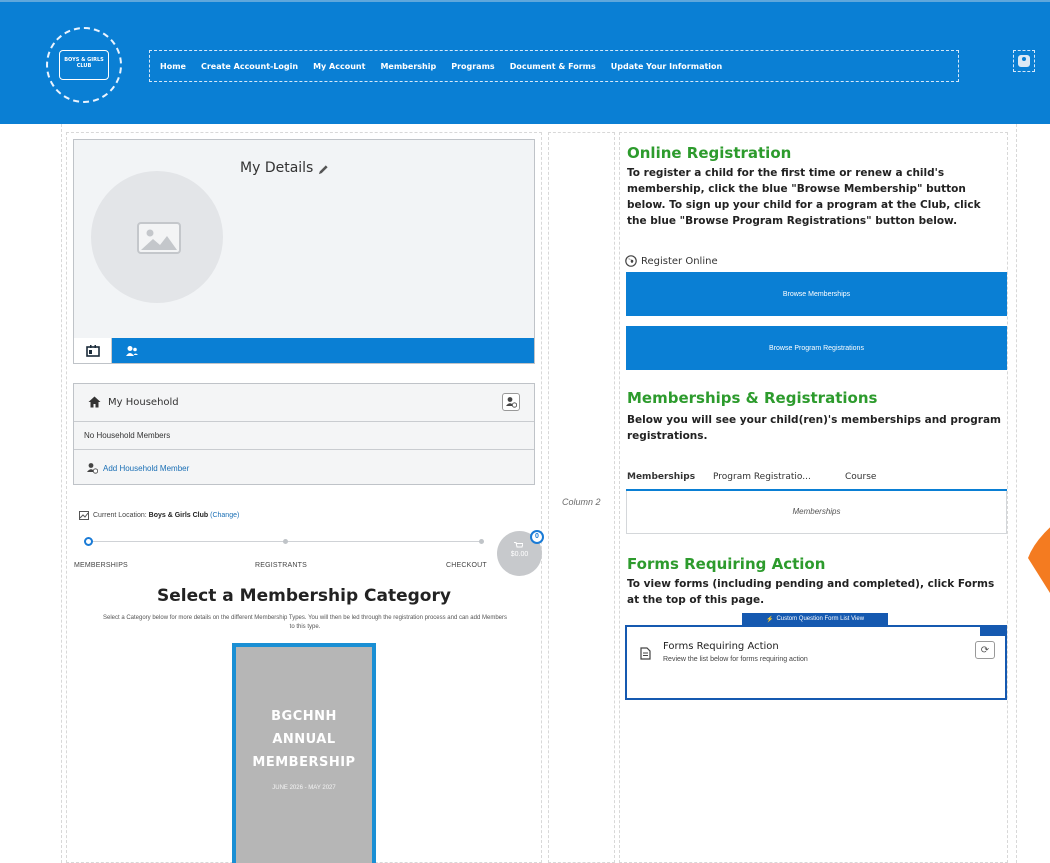  I want to click on add-user-icon, so click(511, 402).